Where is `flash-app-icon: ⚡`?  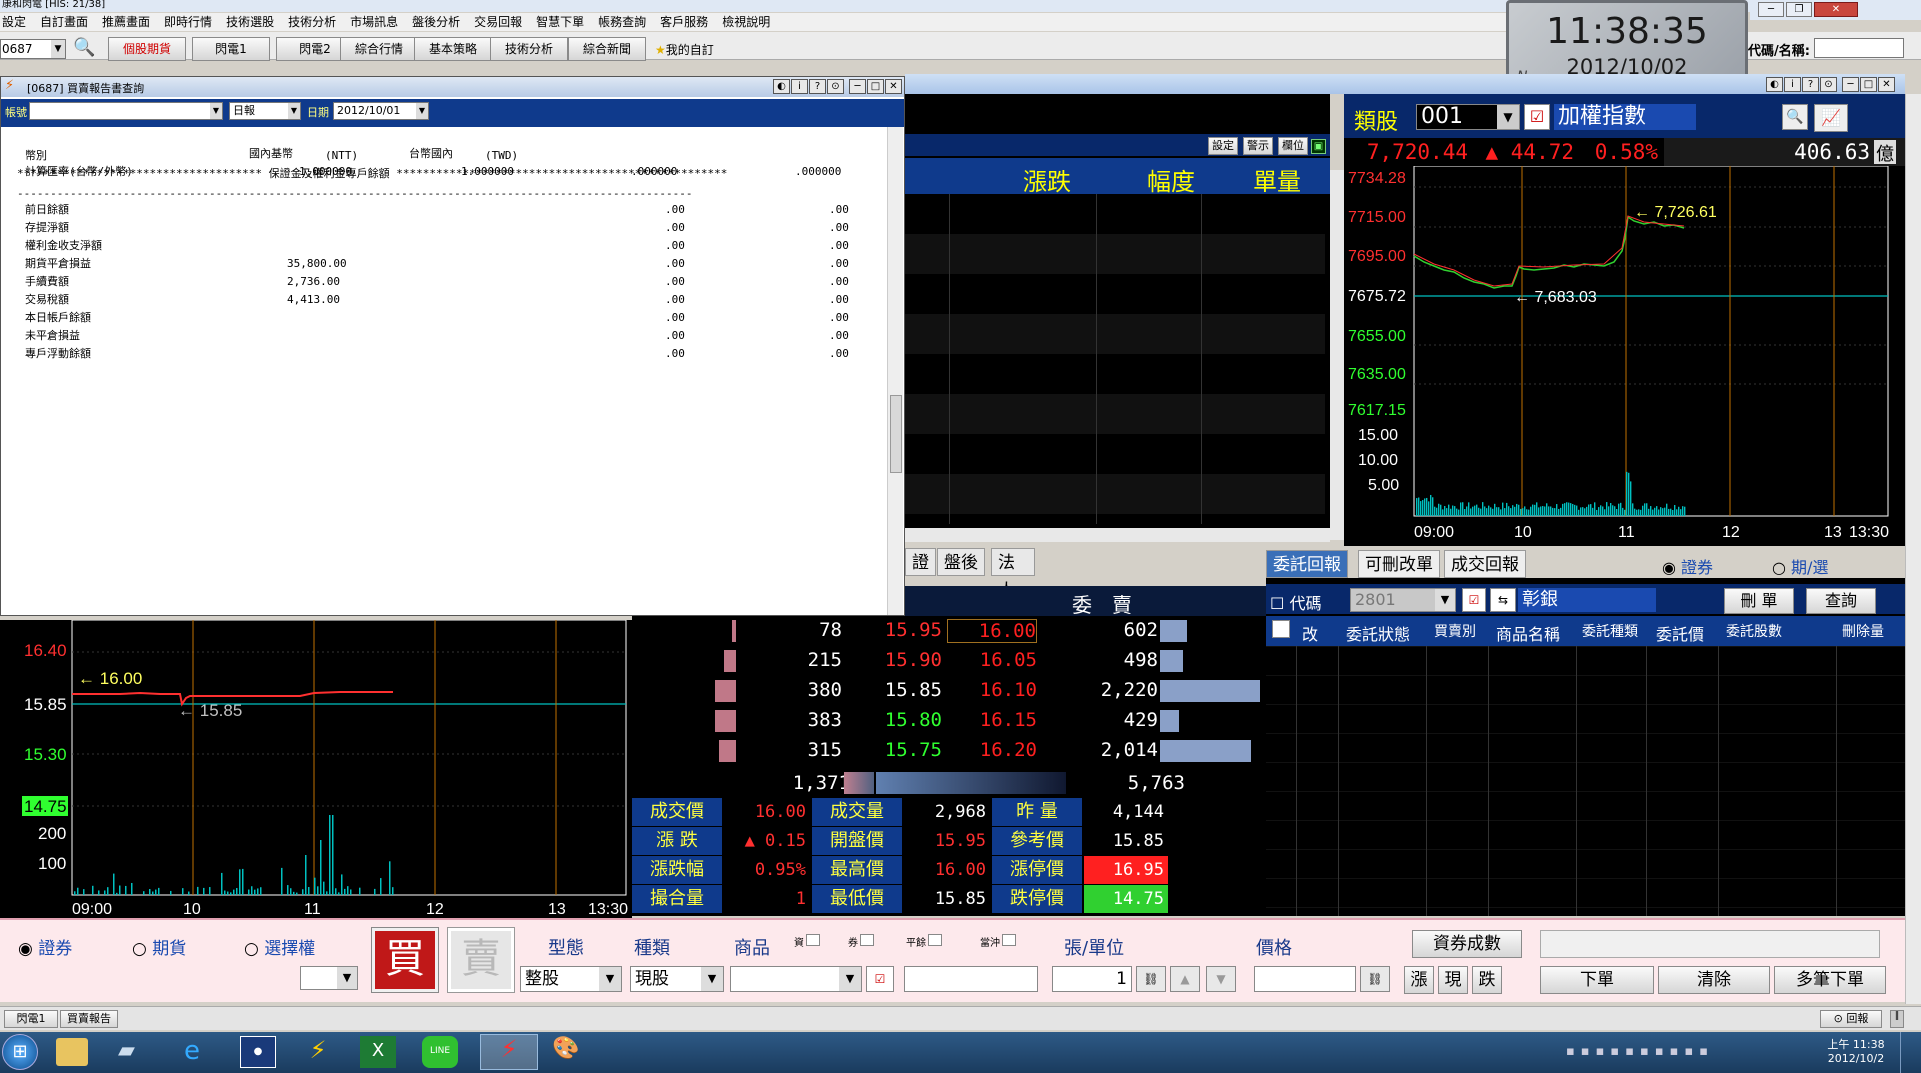 flash-app-icon: ⚡ is located at coordinates (318, 1052).